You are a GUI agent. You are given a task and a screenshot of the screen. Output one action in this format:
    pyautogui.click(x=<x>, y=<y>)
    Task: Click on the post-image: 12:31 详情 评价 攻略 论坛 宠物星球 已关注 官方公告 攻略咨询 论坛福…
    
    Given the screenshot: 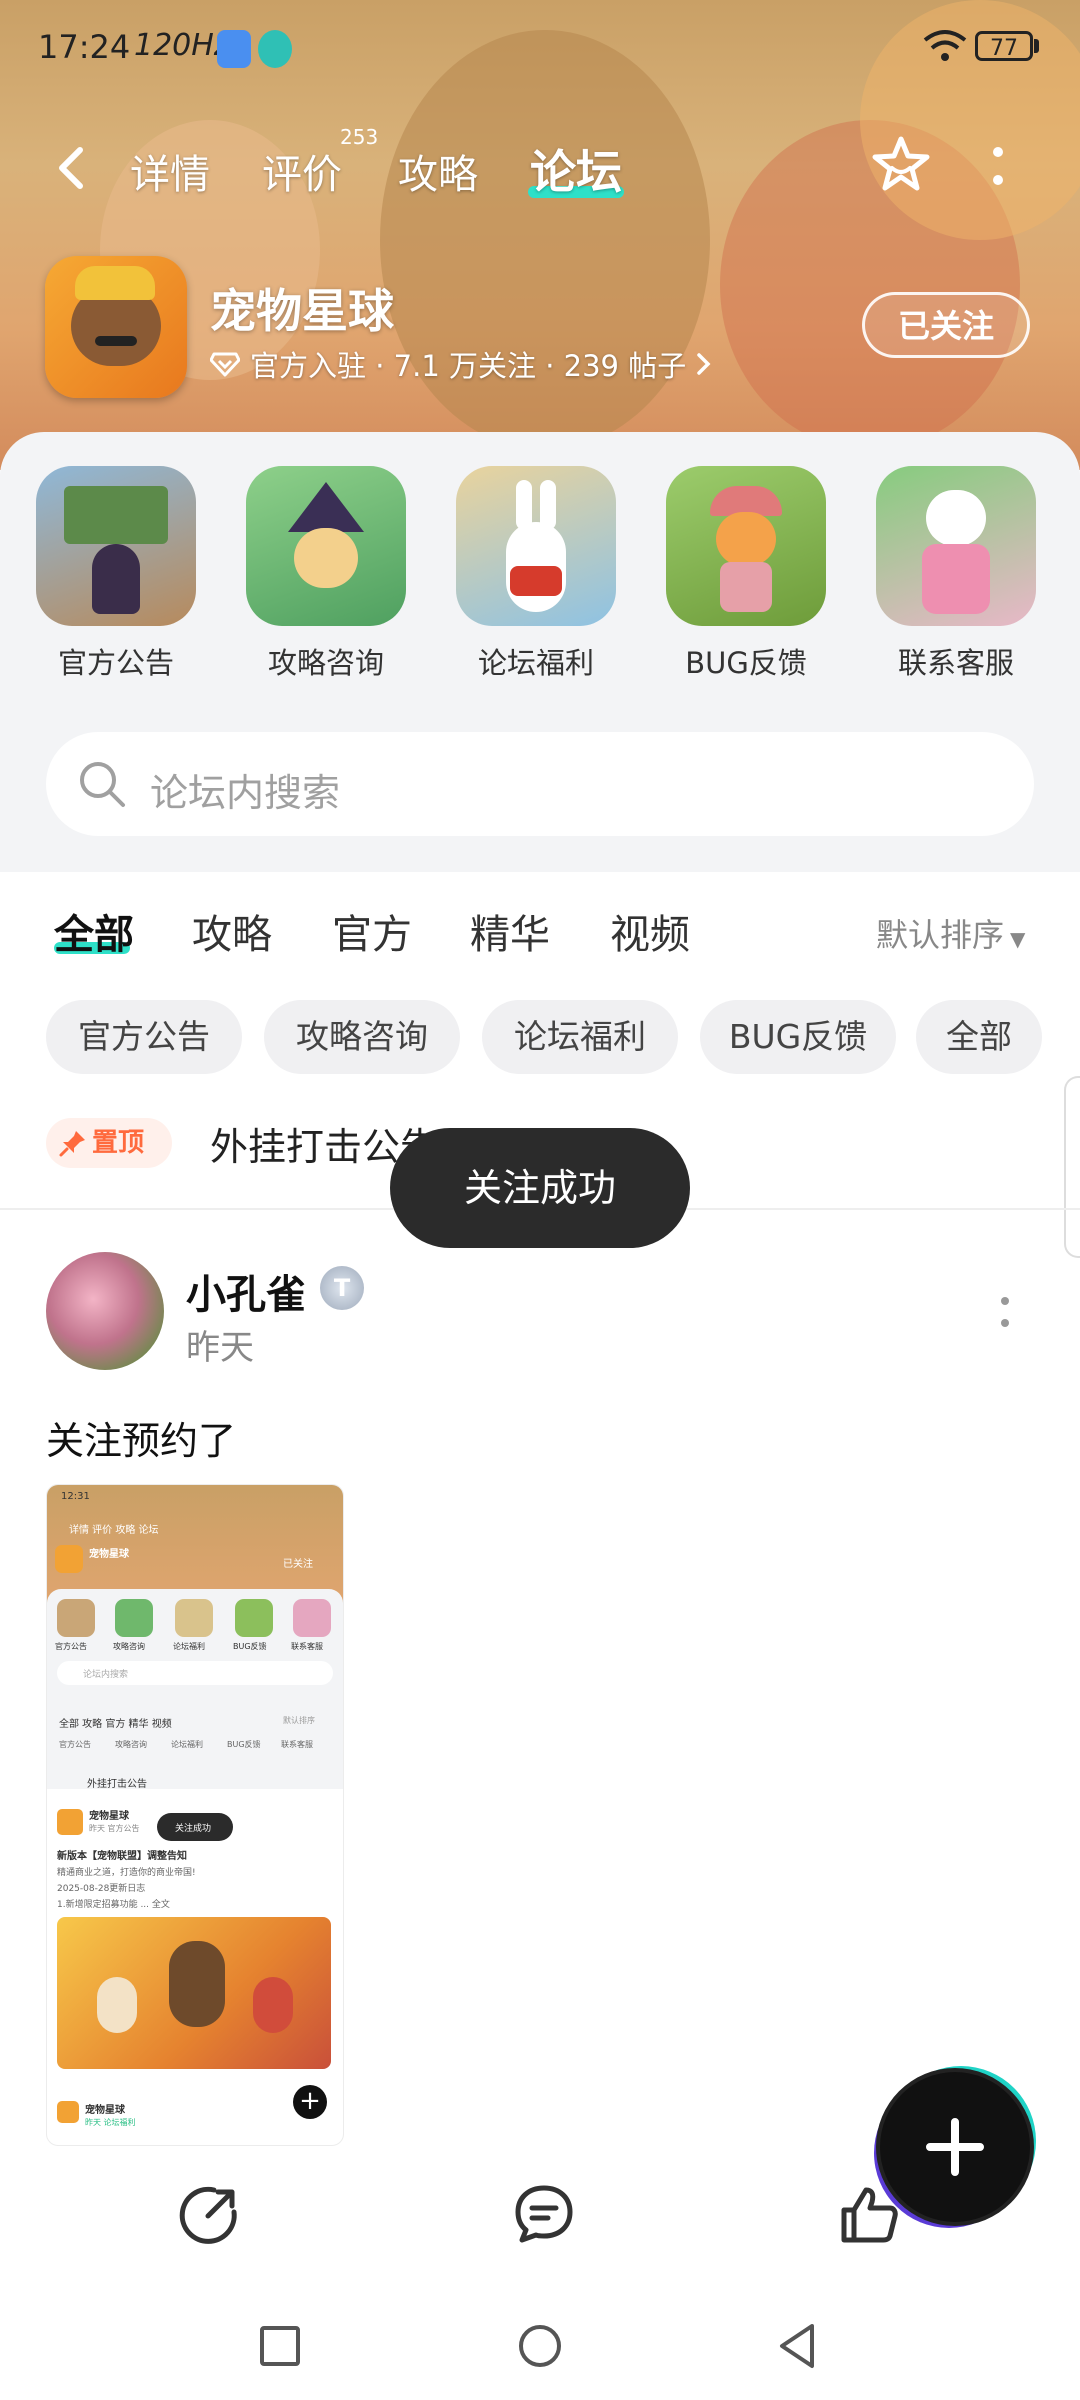 What is the action you would take?
    pyautogui.click(x=195, y=1815)
    